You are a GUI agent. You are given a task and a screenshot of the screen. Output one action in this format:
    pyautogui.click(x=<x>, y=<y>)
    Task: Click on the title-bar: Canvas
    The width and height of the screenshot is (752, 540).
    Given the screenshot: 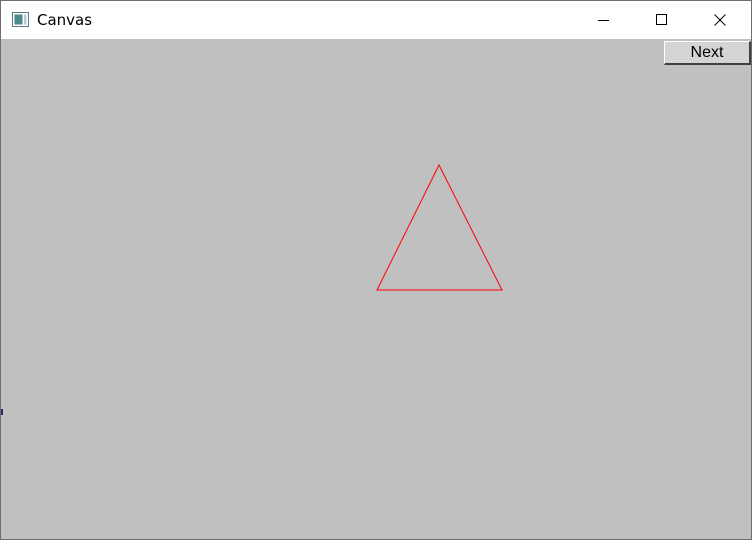 What is the action you would take?
    pyautogui.click(x=376, y=20)
    